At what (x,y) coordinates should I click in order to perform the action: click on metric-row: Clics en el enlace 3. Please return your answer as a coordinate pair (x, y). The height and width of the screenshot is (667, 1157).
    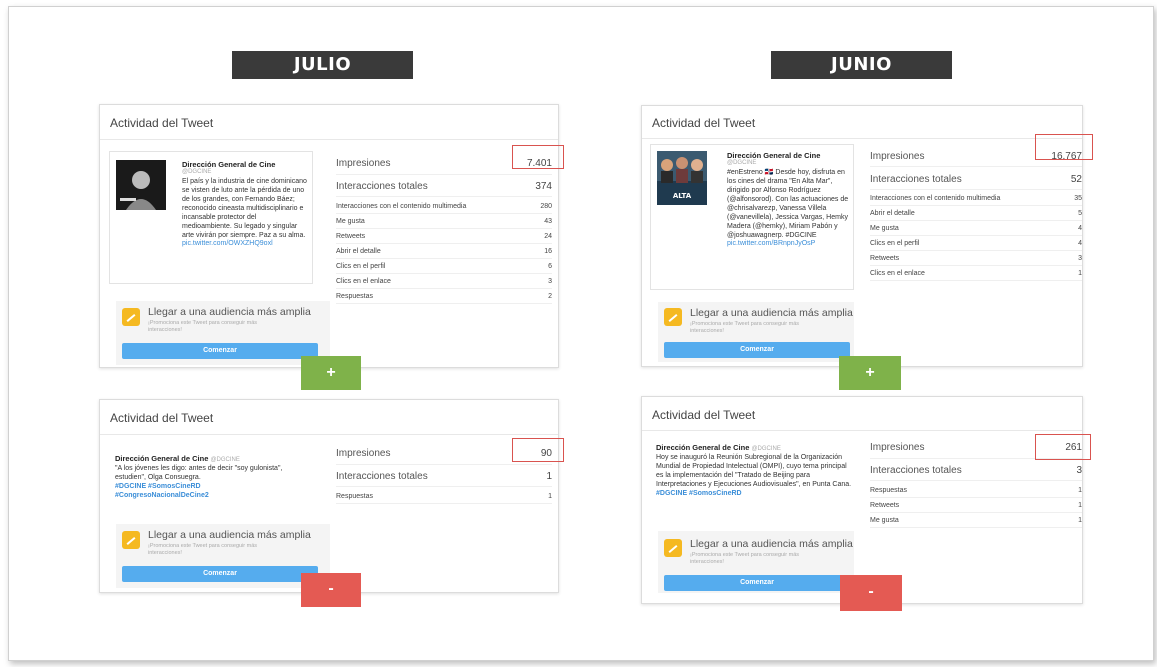
    Looking at the image, I should click on (444, 281).